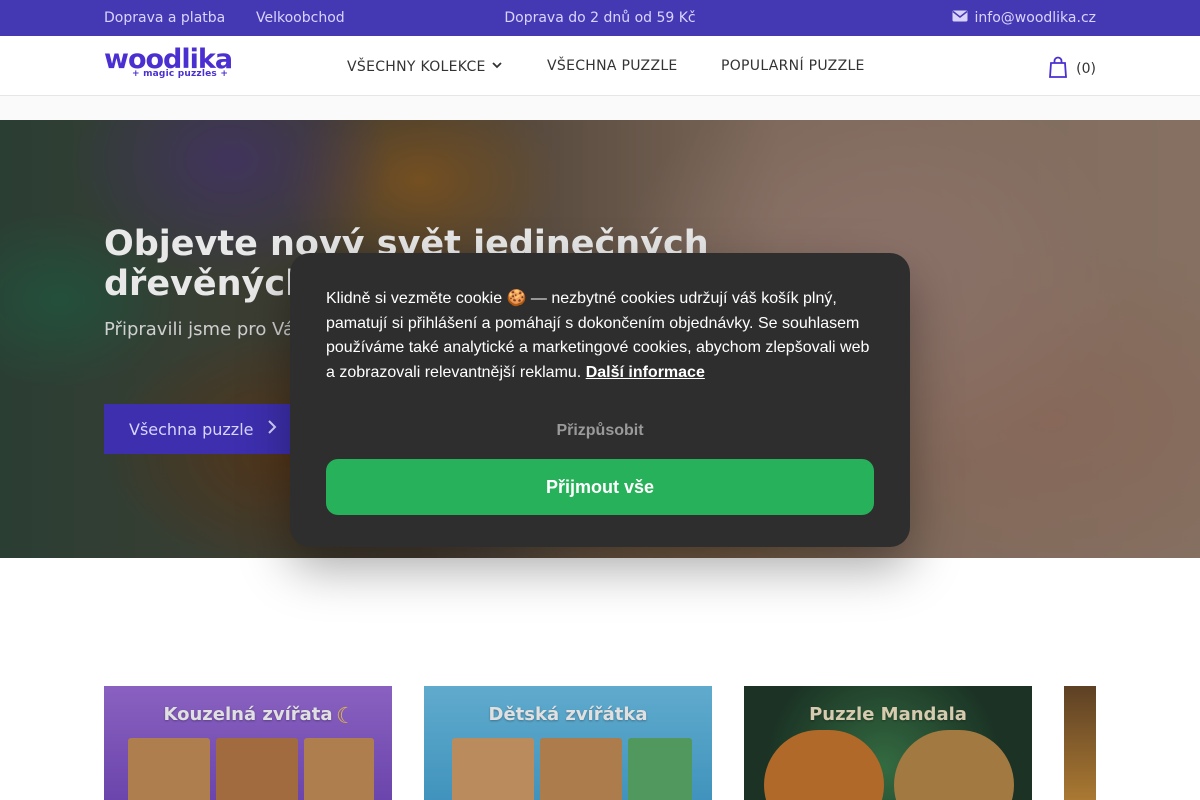  What do you see at coordinates (1058, 69) in the screenshot?
I see `shopping-bag-icon` at bounding box center [1058, 69].